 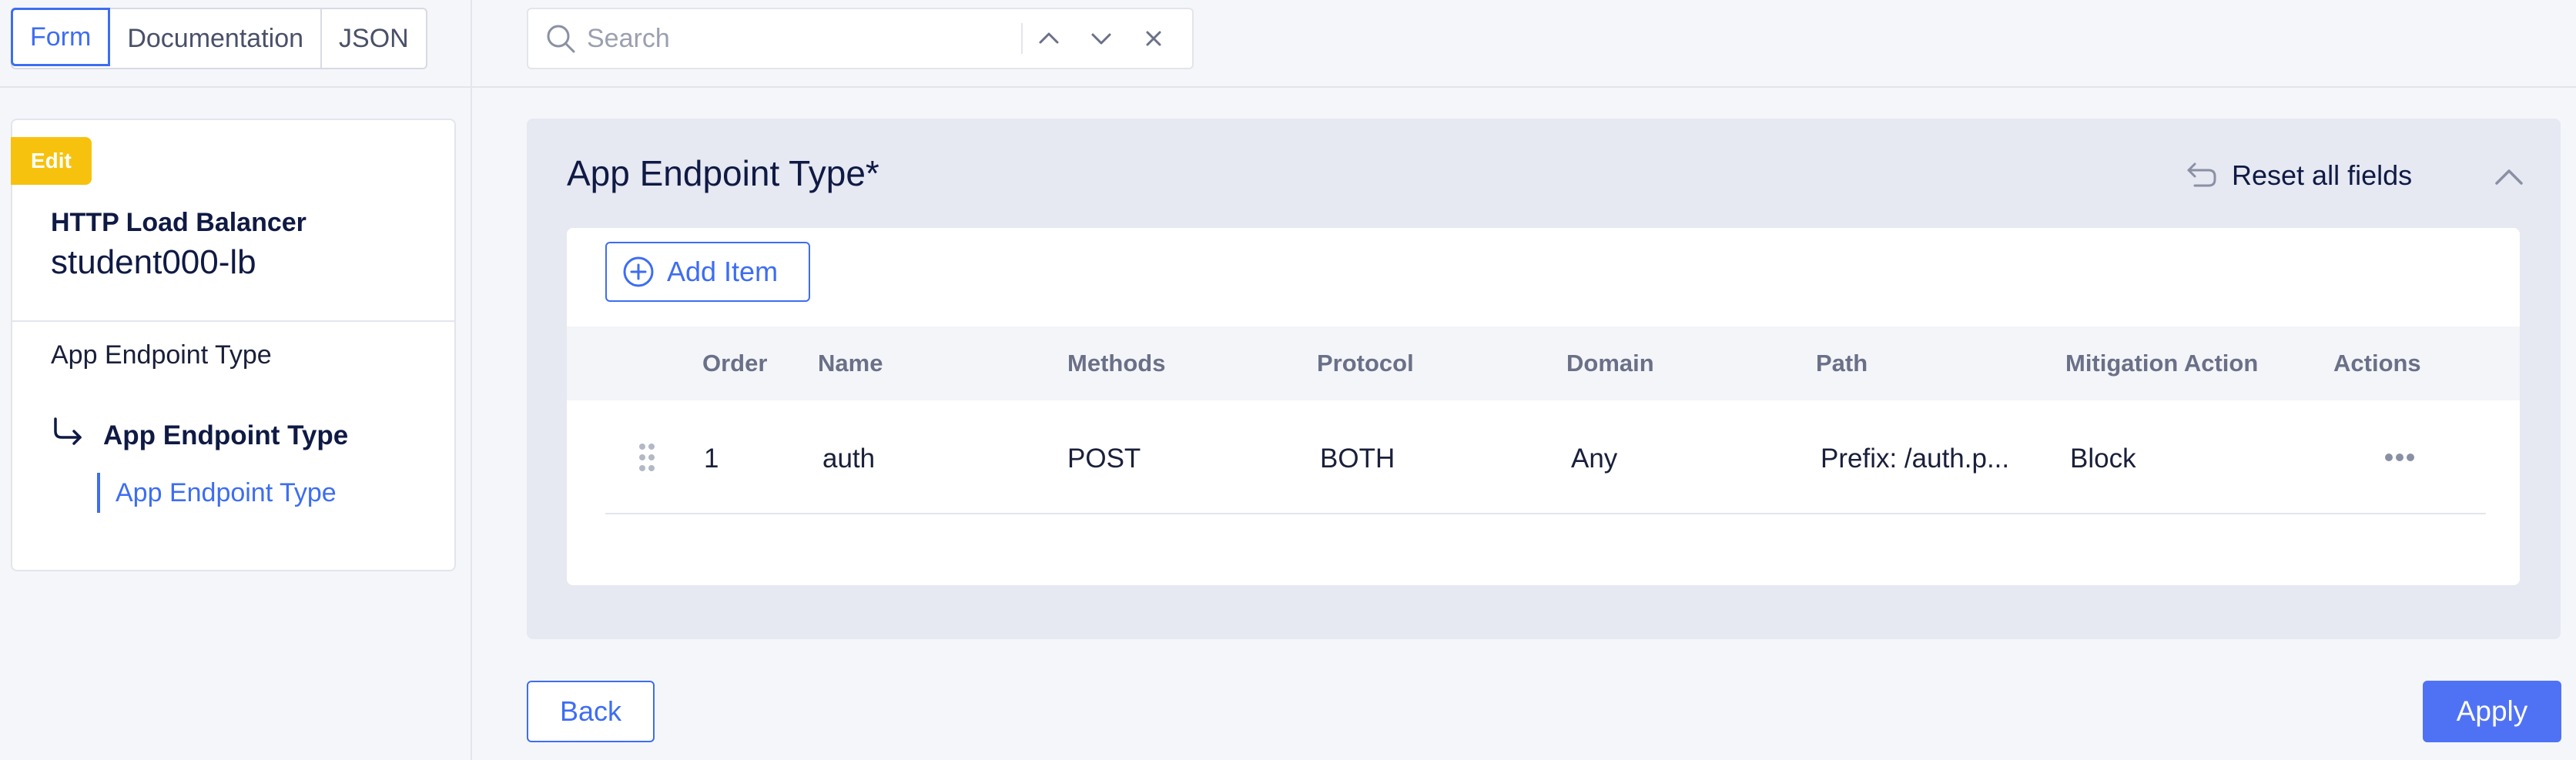 I want to click on reset-all-fields-button: Reset all fields, so click(x=2298, y=176).